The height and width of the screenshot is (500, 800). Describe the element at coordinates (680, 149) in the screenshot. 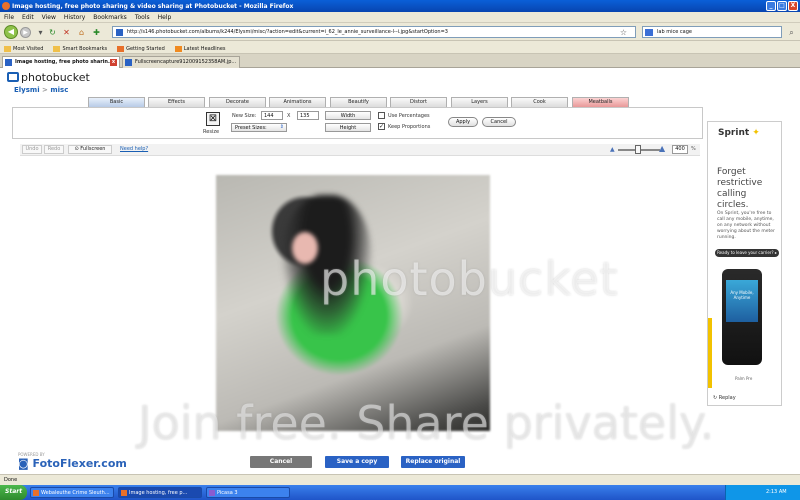

I see `zoom-input: 400` at that location.